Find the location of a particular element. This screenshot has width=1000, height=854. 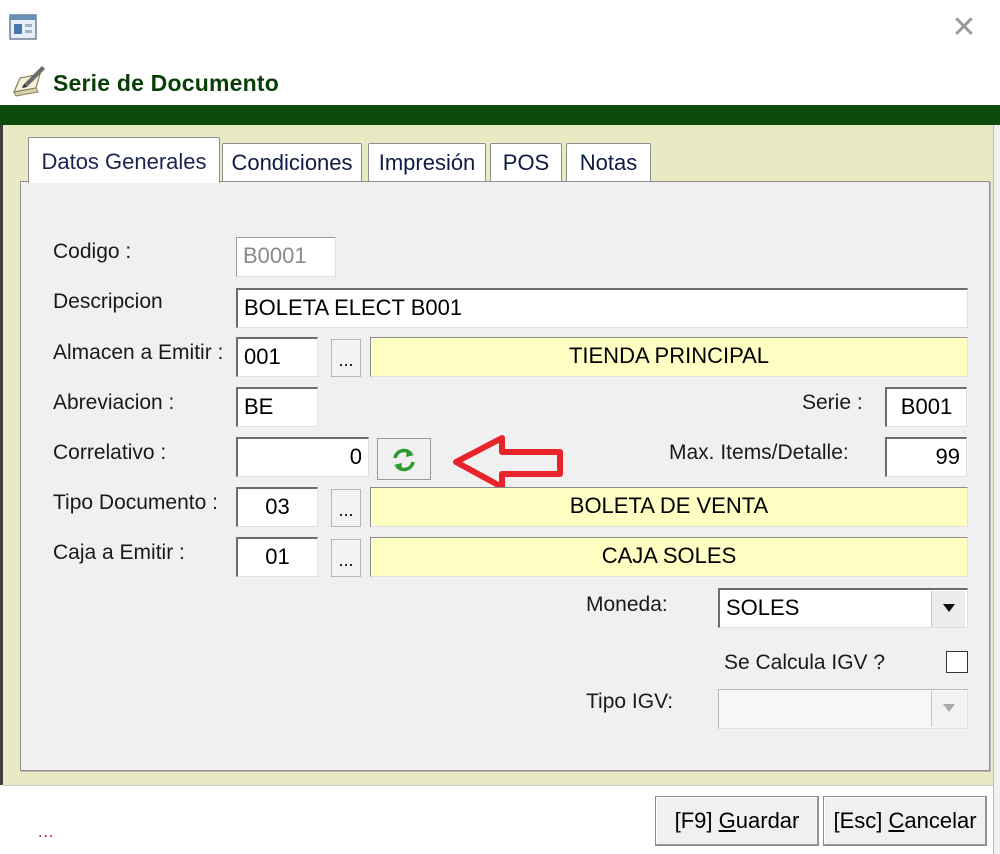

red-arrow-left-annotation is located at coordinates (508, 462).